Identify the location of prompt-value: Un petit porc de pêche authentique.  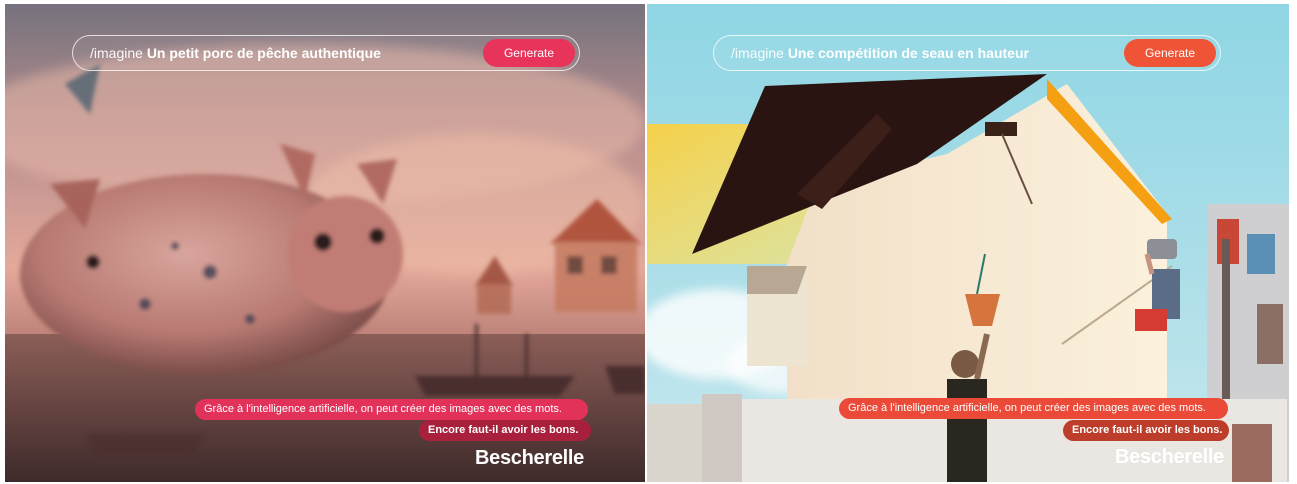
(263, 53).